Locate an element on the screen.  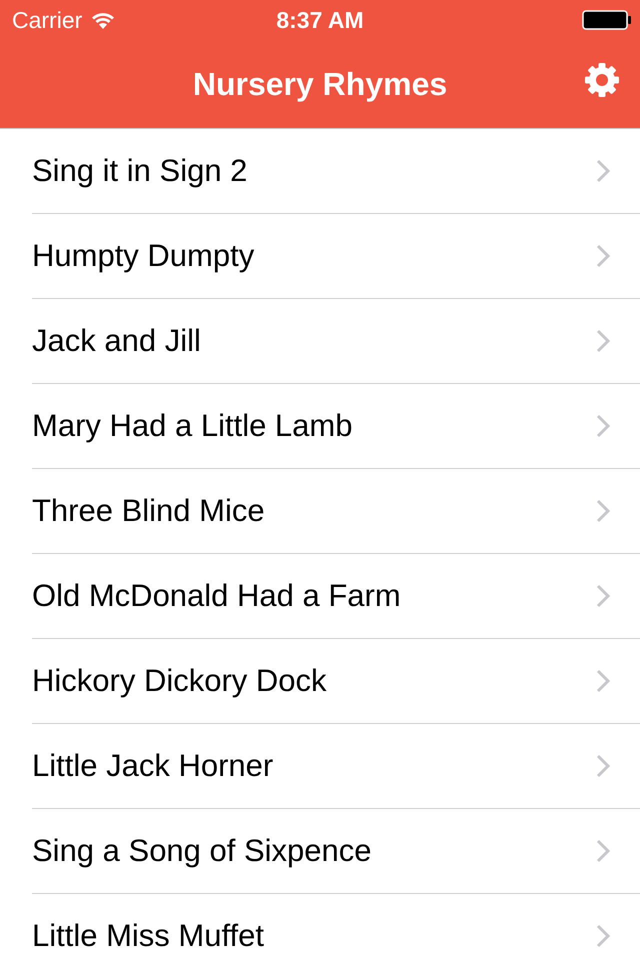
list-row: Humpty Dumpty is located at coordinates (336, 256).